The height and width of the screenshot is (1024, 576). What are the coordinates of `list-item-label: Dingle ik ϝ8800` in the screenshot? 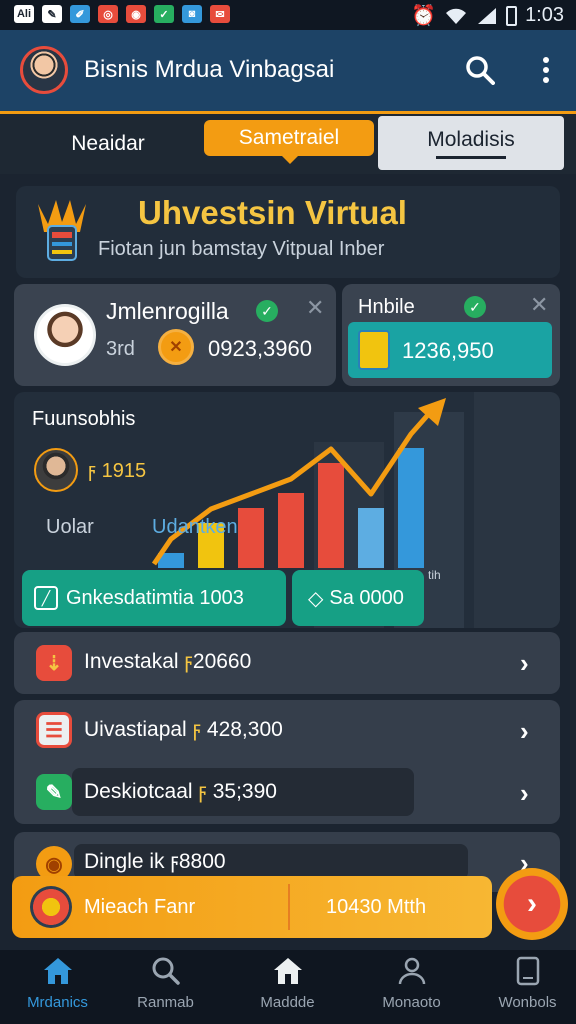 It's located at (155, 861).